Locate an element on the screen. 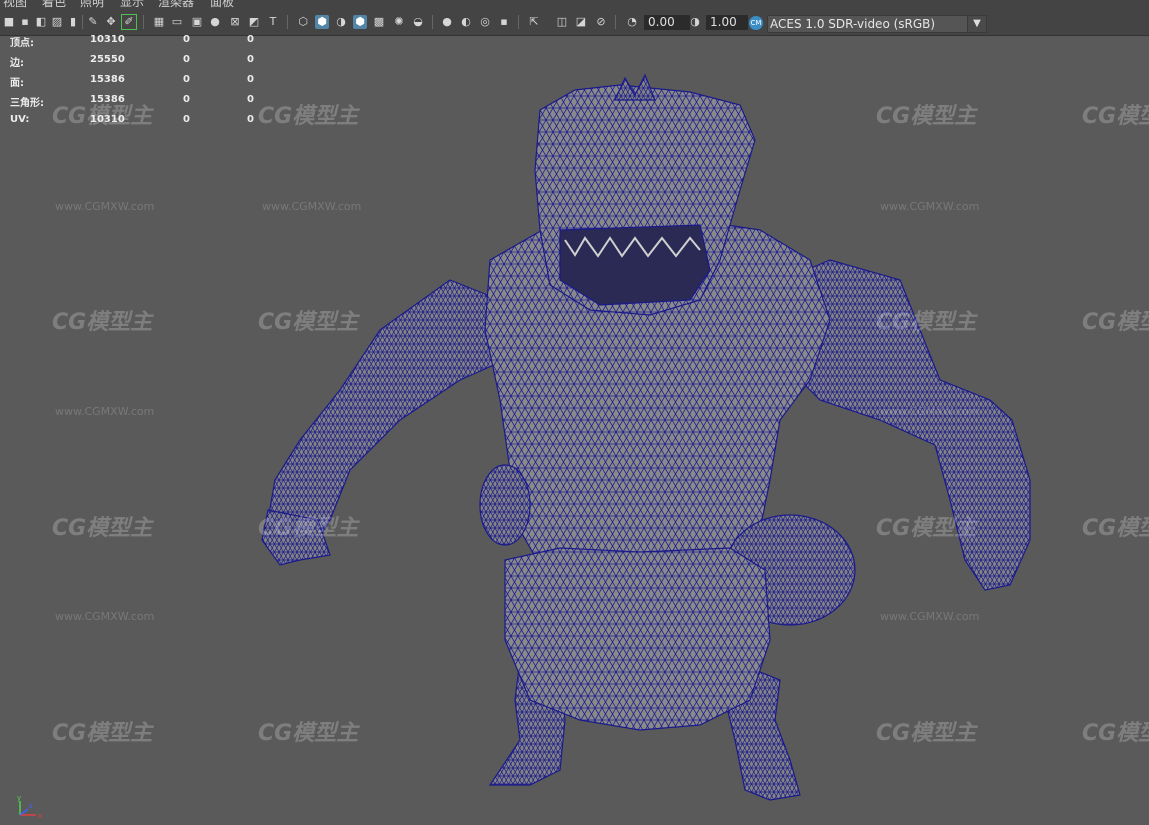 The height and width of the screenshot is (825, 1149). menu-shading: 着色 is located at coordinates (54, 4).